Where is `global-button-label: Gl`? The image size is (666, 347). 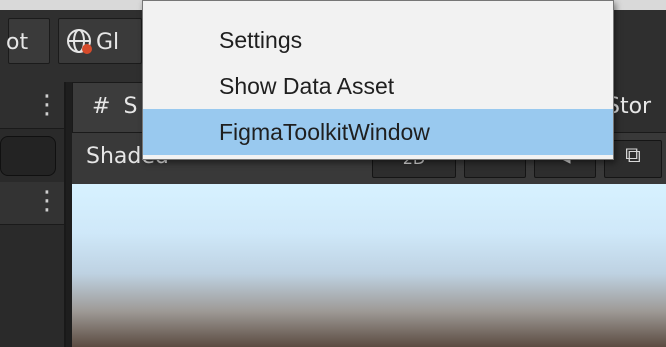 global-button-label: Gl is located at coordinates (108, 42).